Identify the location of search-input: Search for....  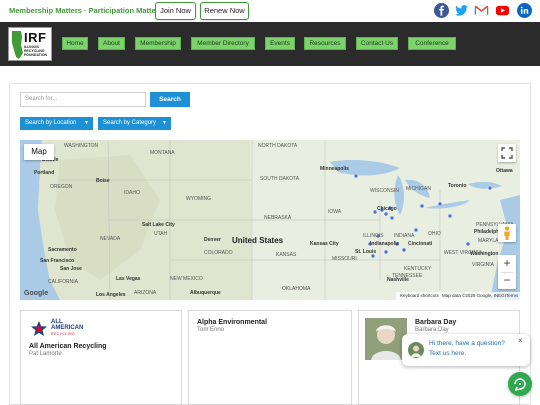
(83, 99).